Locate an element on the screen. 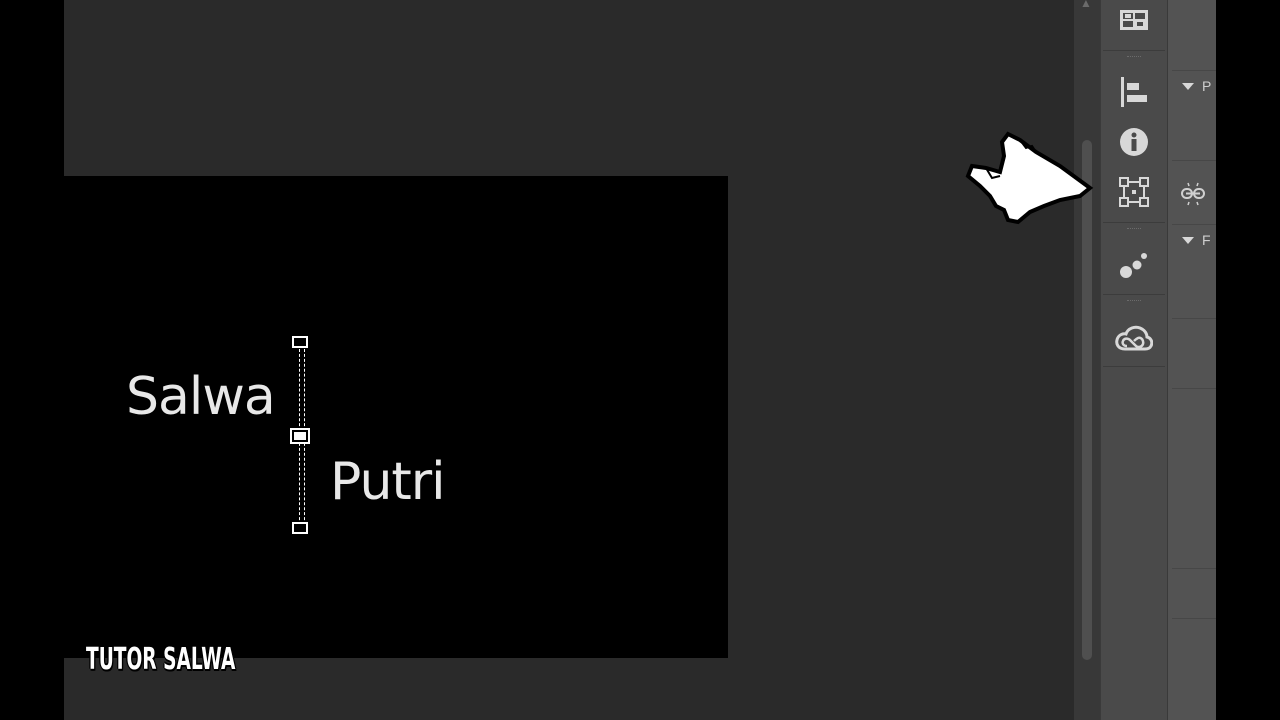 The height and width of the screenshot is (720, 1280). align-icon is located at coordinates (1134, 92).